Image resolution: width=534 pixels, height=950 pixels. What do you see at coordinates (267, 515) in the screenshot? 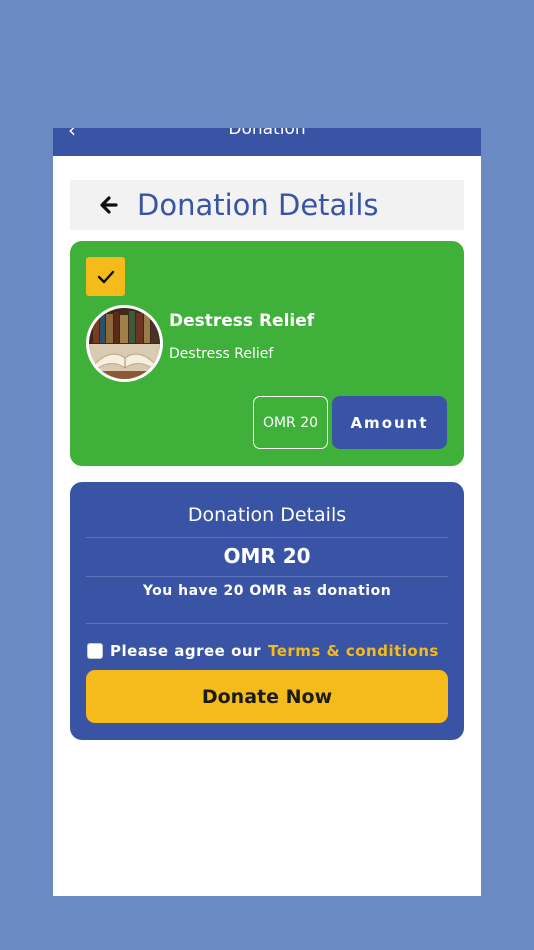
I see `summary-title: Donation Details` at bounding box center [267, 515].